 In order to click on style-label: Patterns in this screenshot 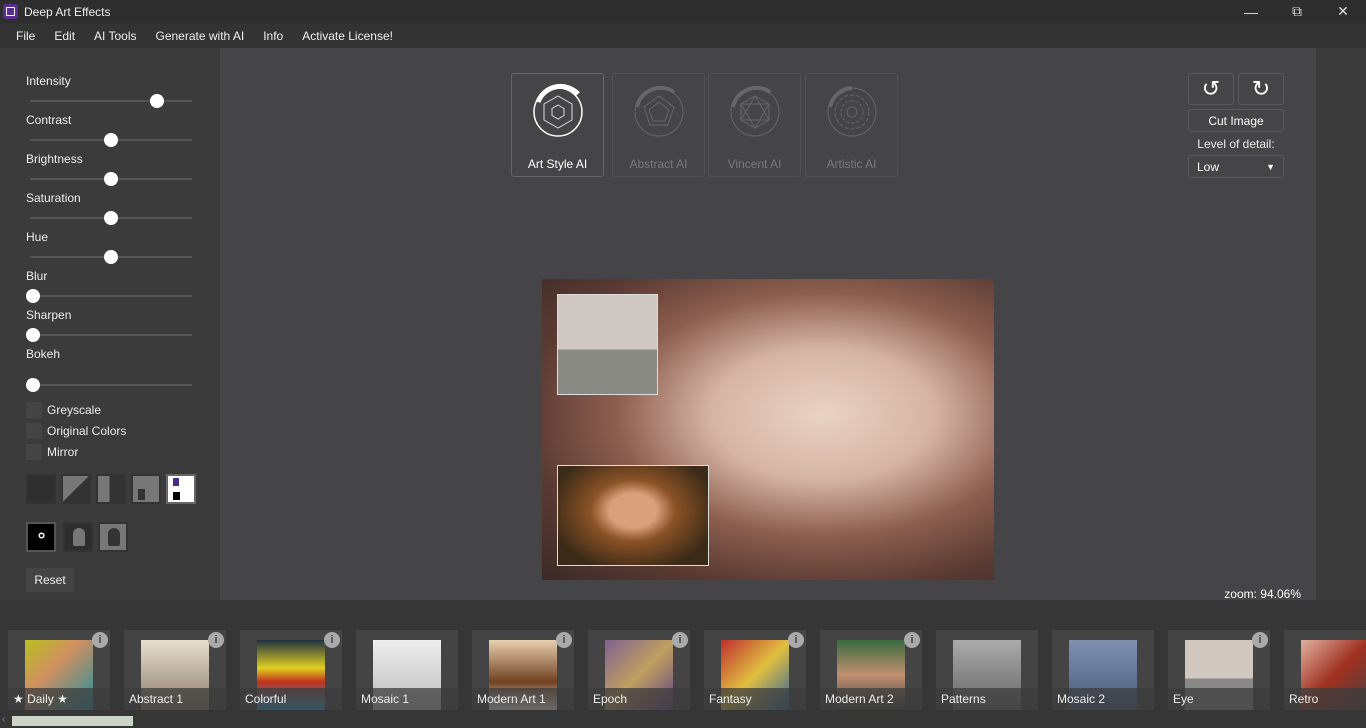, I will do `click(987, 699)`.